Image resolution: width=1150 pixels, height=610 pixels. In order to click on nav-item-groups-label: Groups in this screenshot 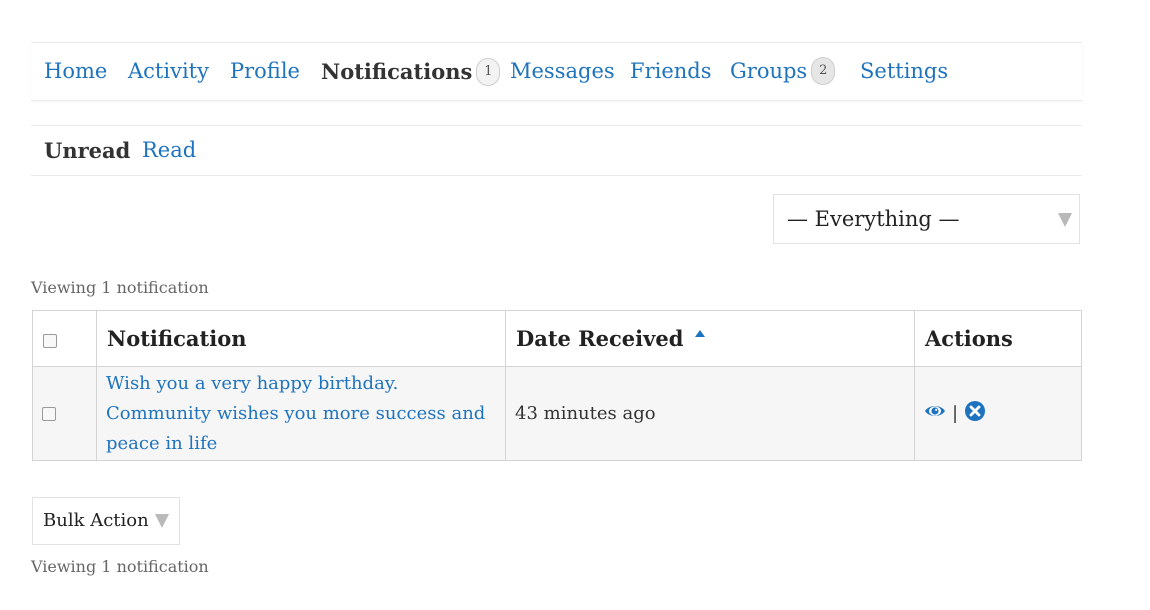, I will do `click(769, 71)`.